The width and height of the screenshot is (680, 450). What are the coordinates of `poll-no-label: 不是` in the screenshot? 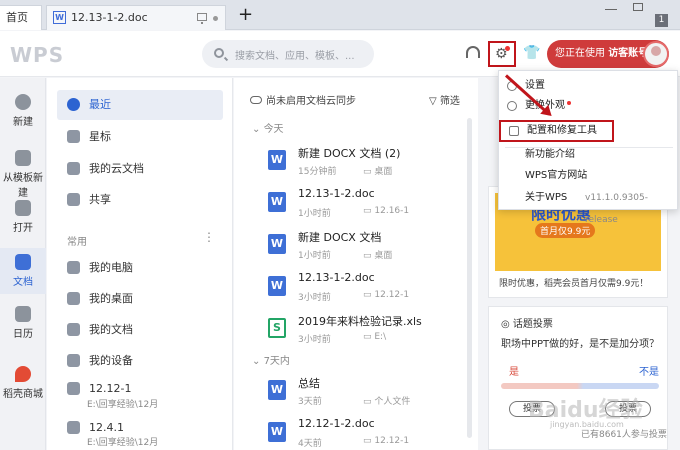 It's located at (649, 372).